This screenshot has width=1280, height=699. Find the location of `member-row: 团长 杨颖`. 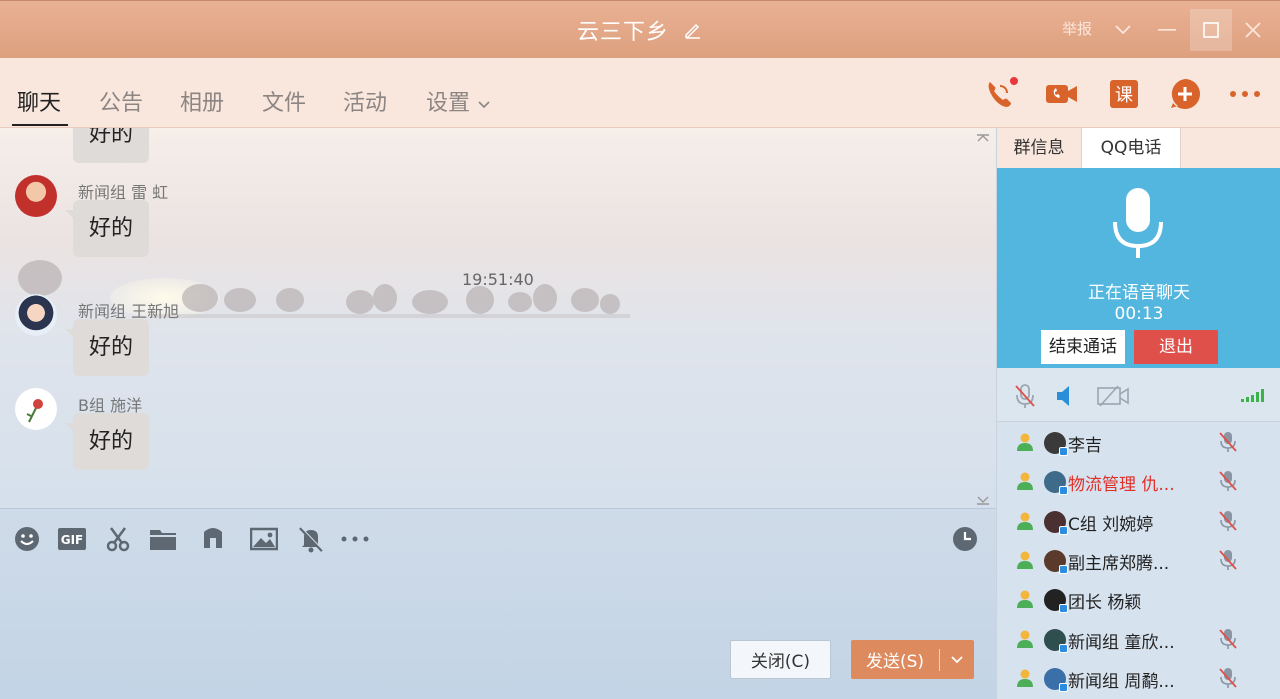

member-row: 团长 杨颖 is located at coordinates (1138, 599).